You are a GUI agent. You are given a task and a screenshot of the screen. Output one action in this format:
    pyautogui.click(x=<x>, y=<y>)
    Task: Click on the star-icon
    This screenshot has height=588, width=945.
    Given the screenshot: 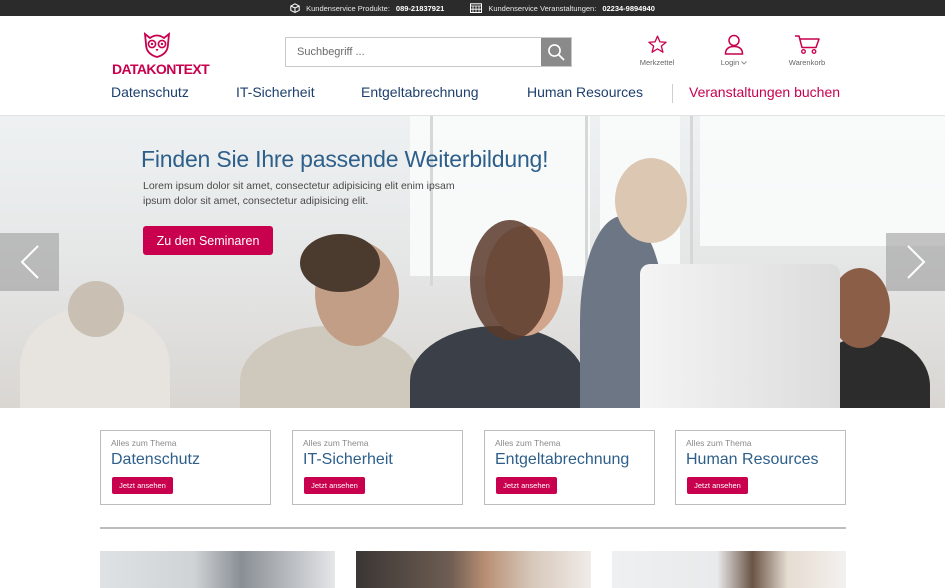 What is the action you would take?
    pyautogui.click(x=657, y=44)
    